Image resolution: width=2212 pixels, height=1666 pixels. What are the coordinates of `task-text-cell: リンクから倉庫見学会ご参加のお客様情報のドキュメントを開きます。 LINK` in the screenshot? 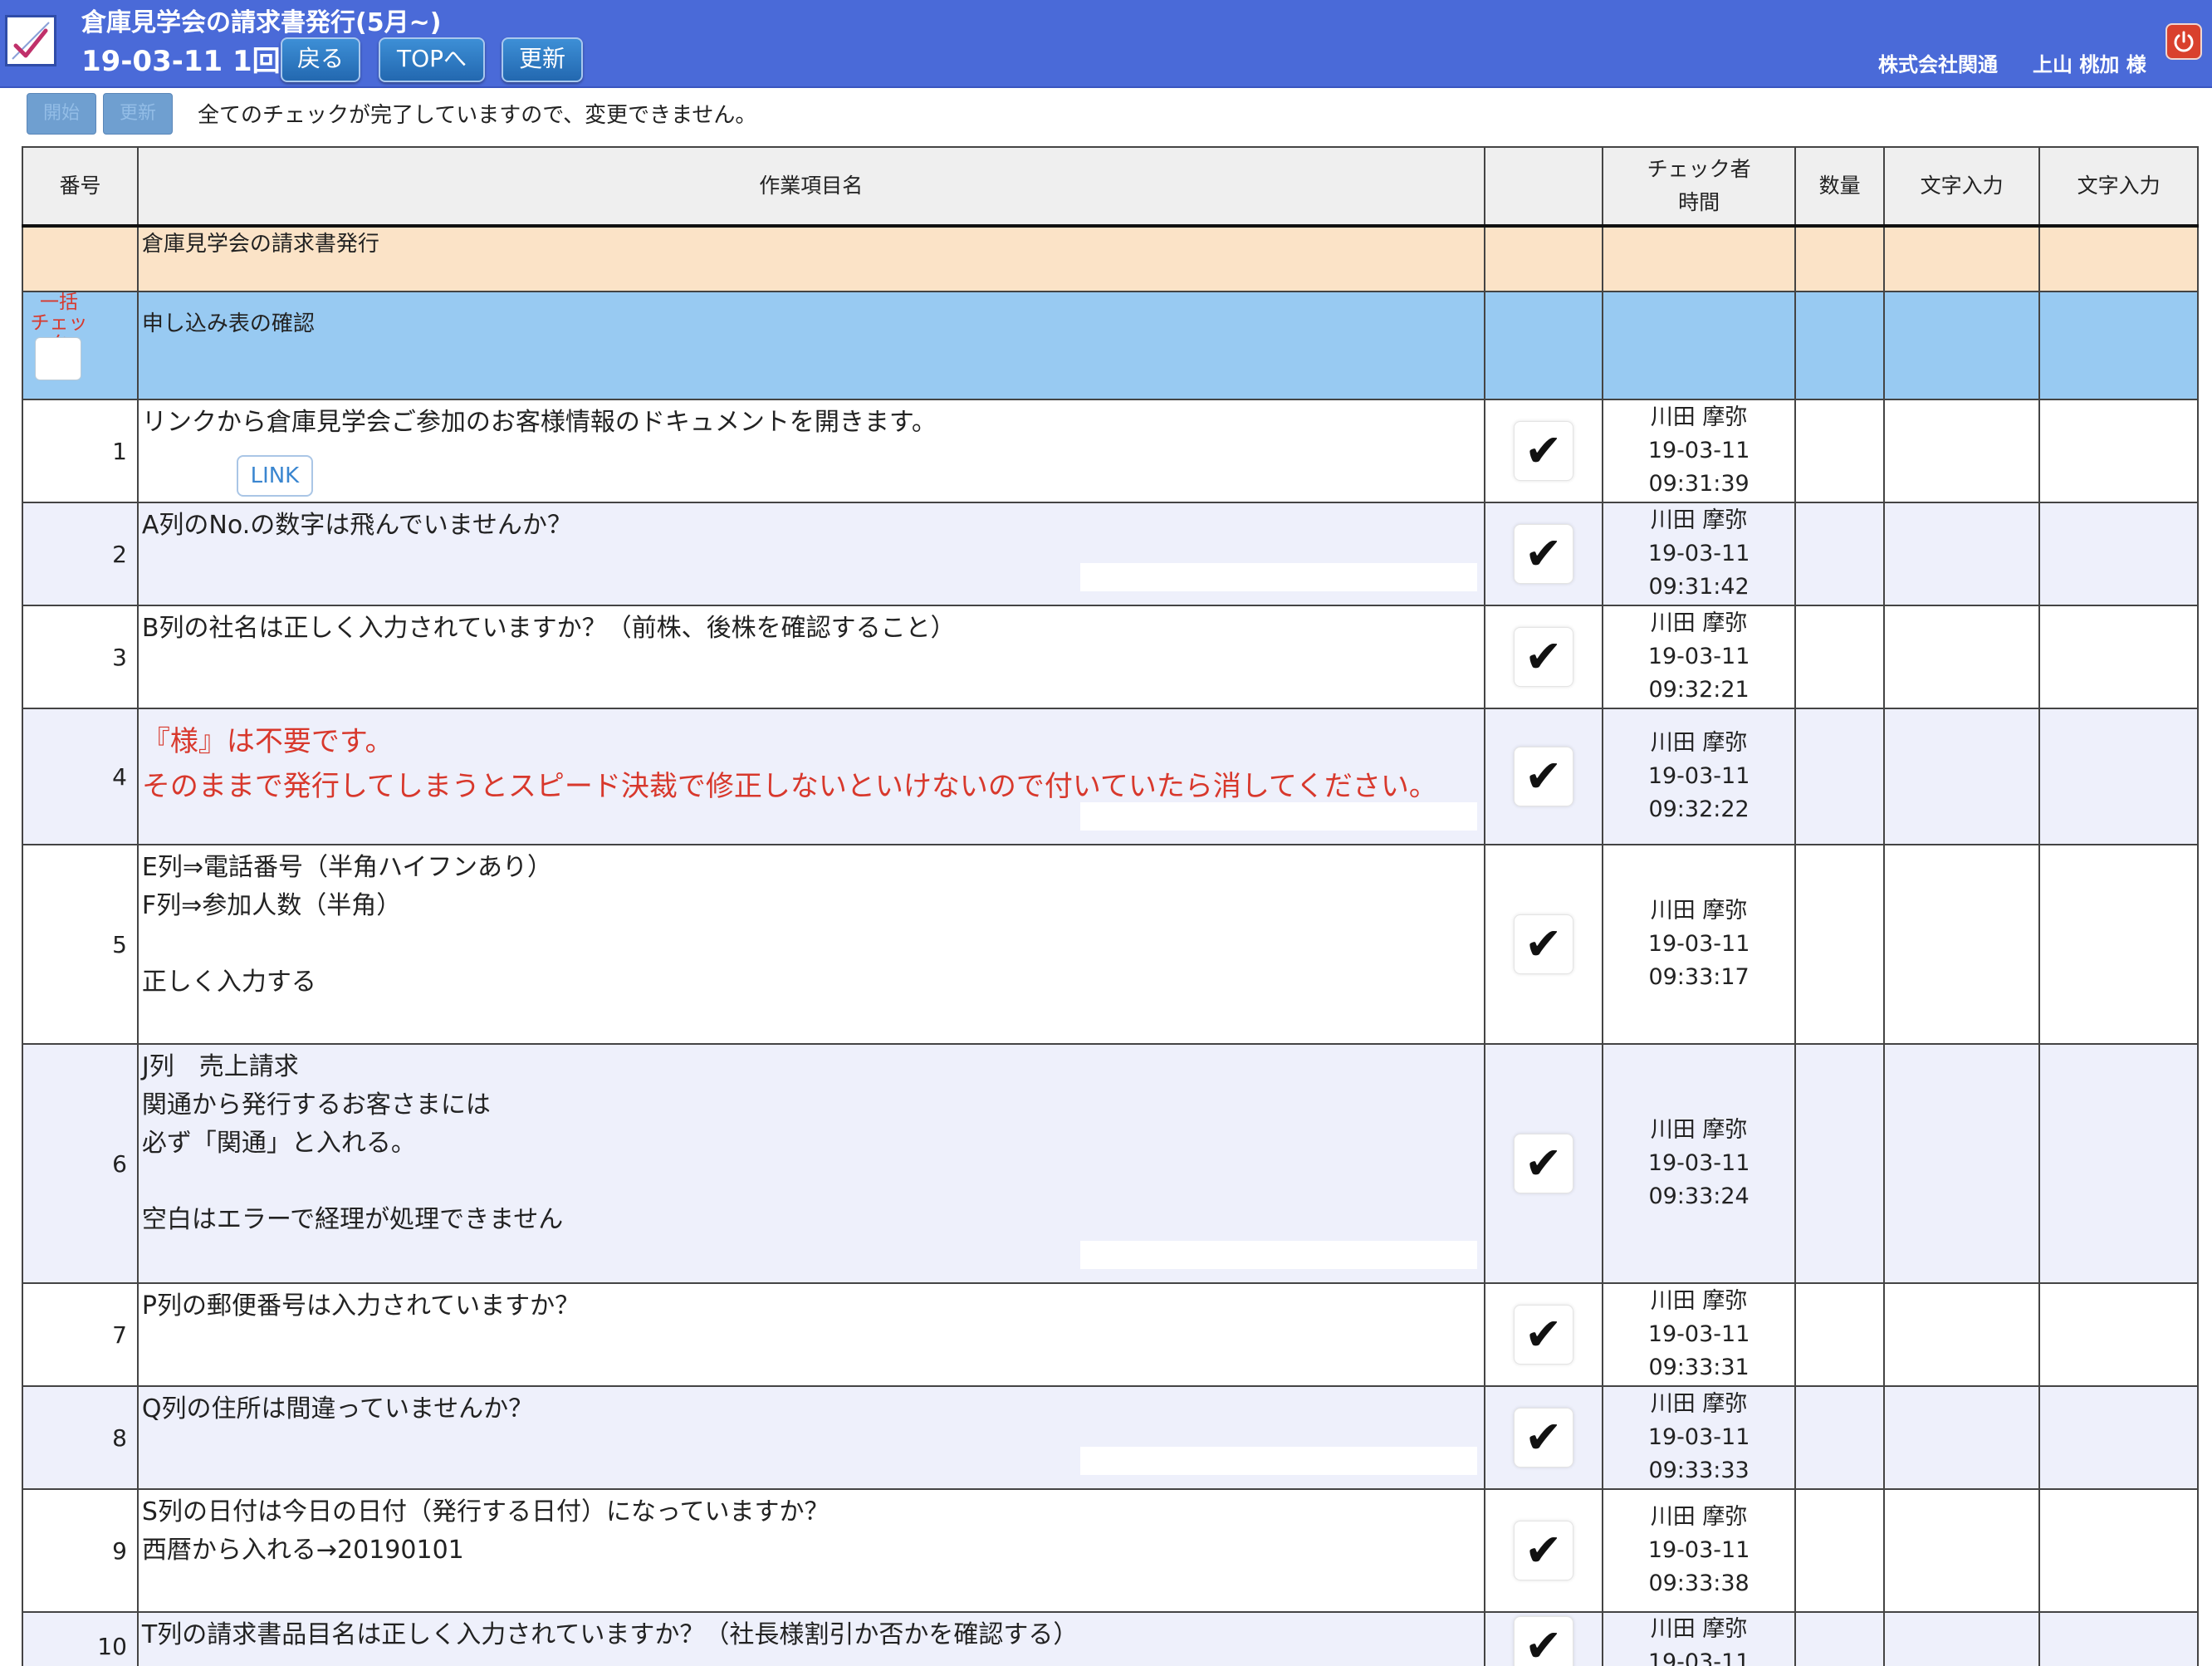 It's located at (810, 451).